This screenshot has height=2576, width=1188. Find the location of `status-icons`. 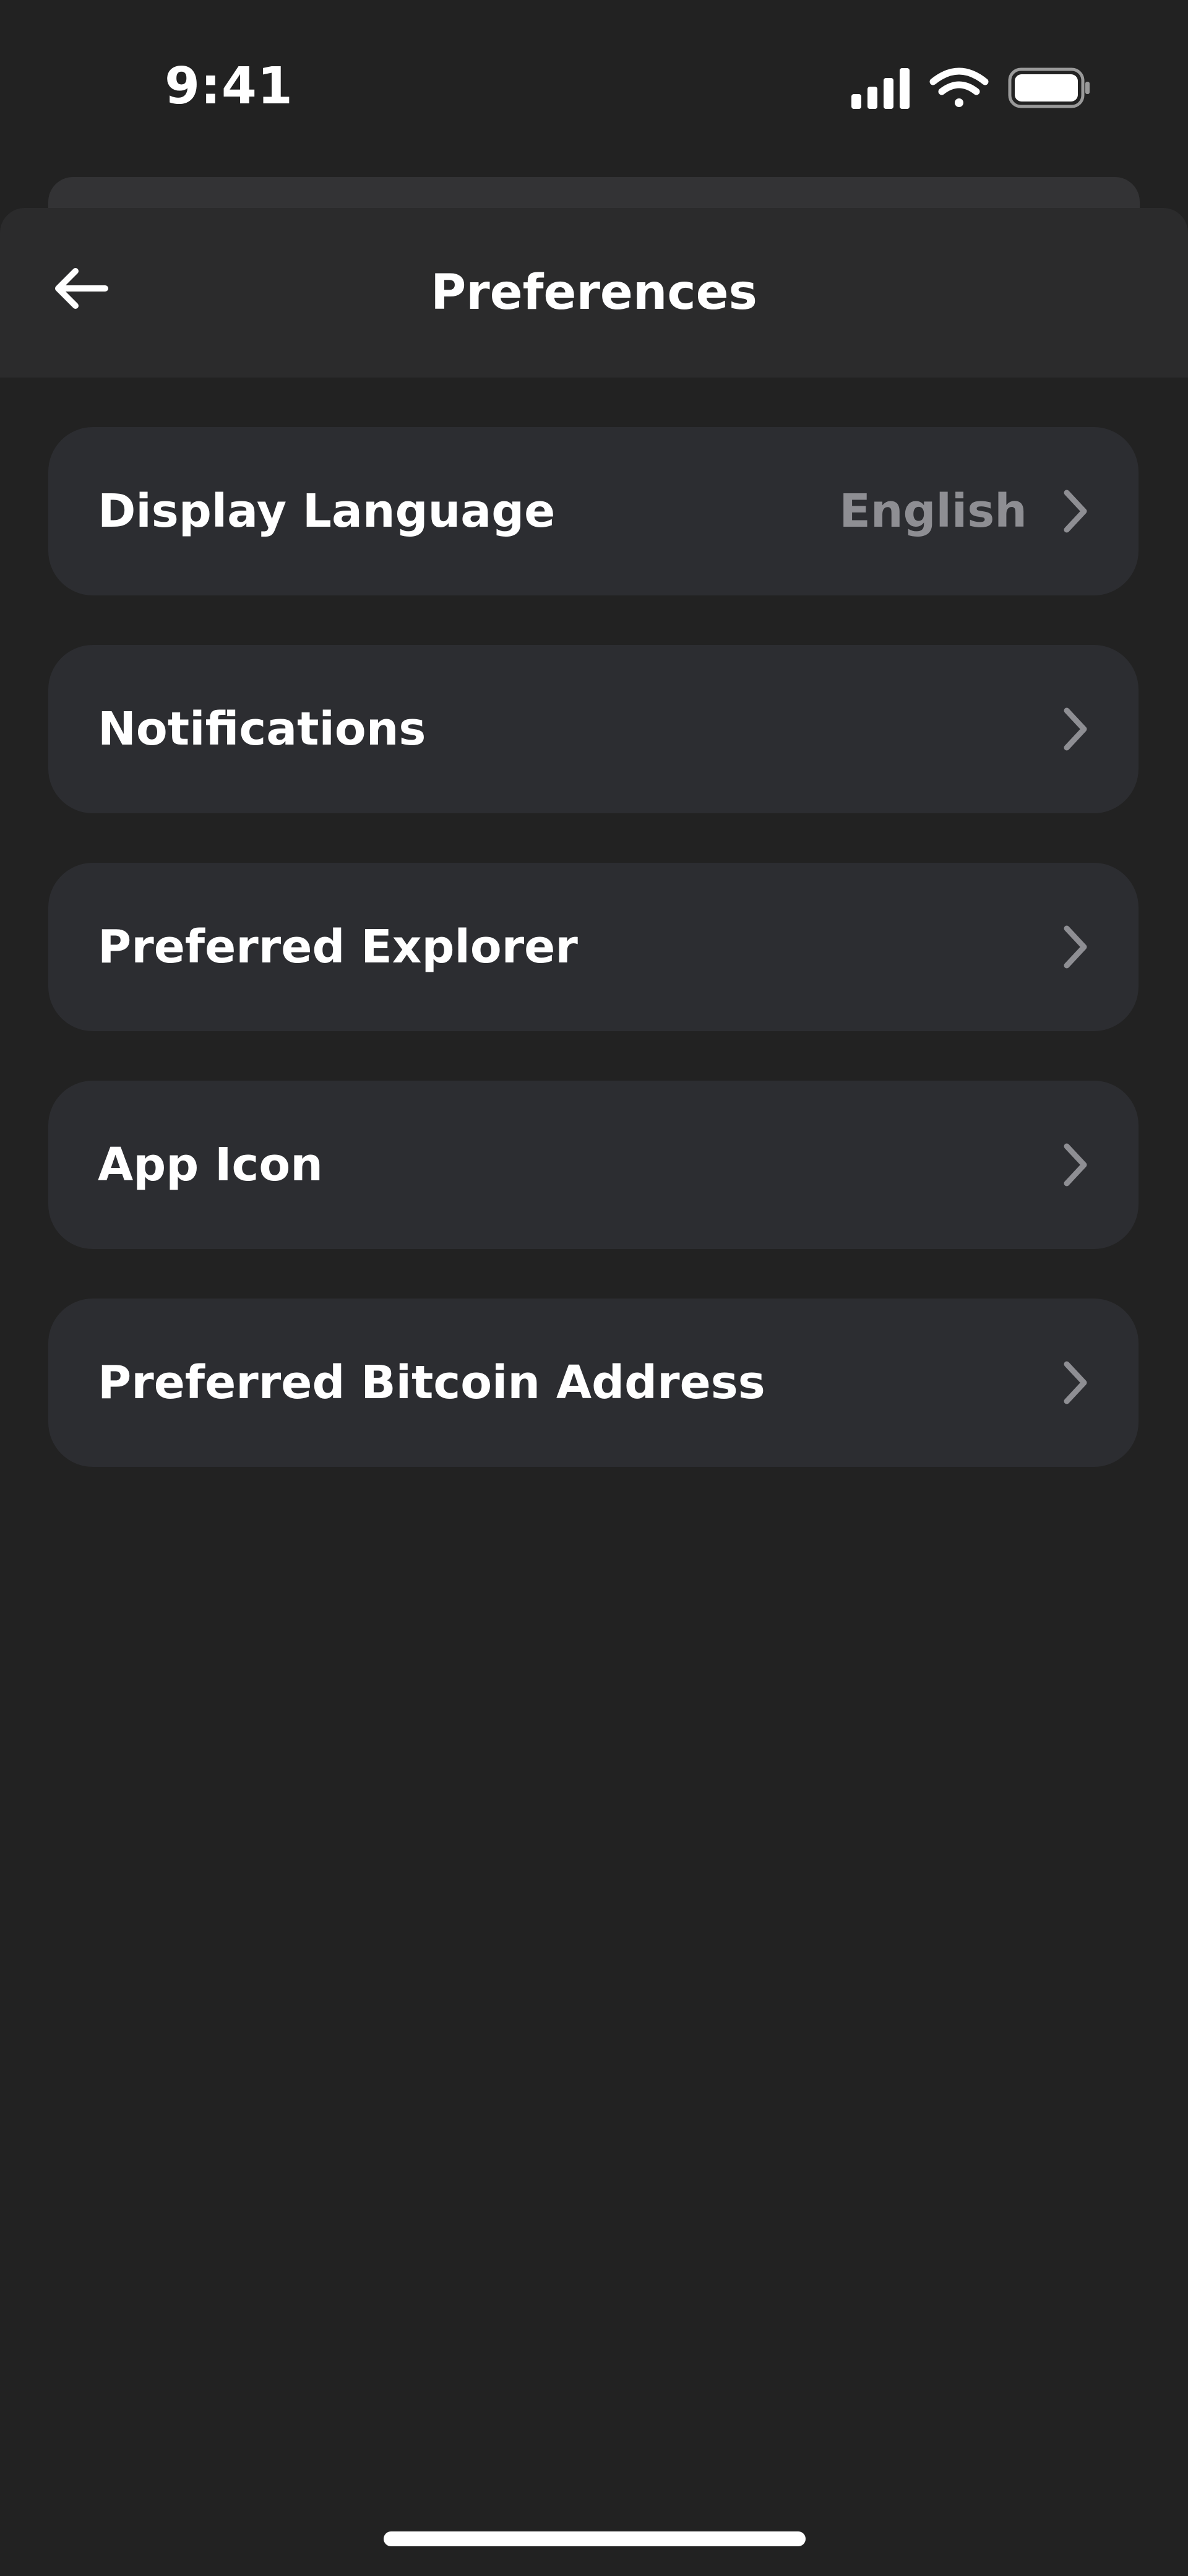

status-icons is located at coordinates (970, 88).